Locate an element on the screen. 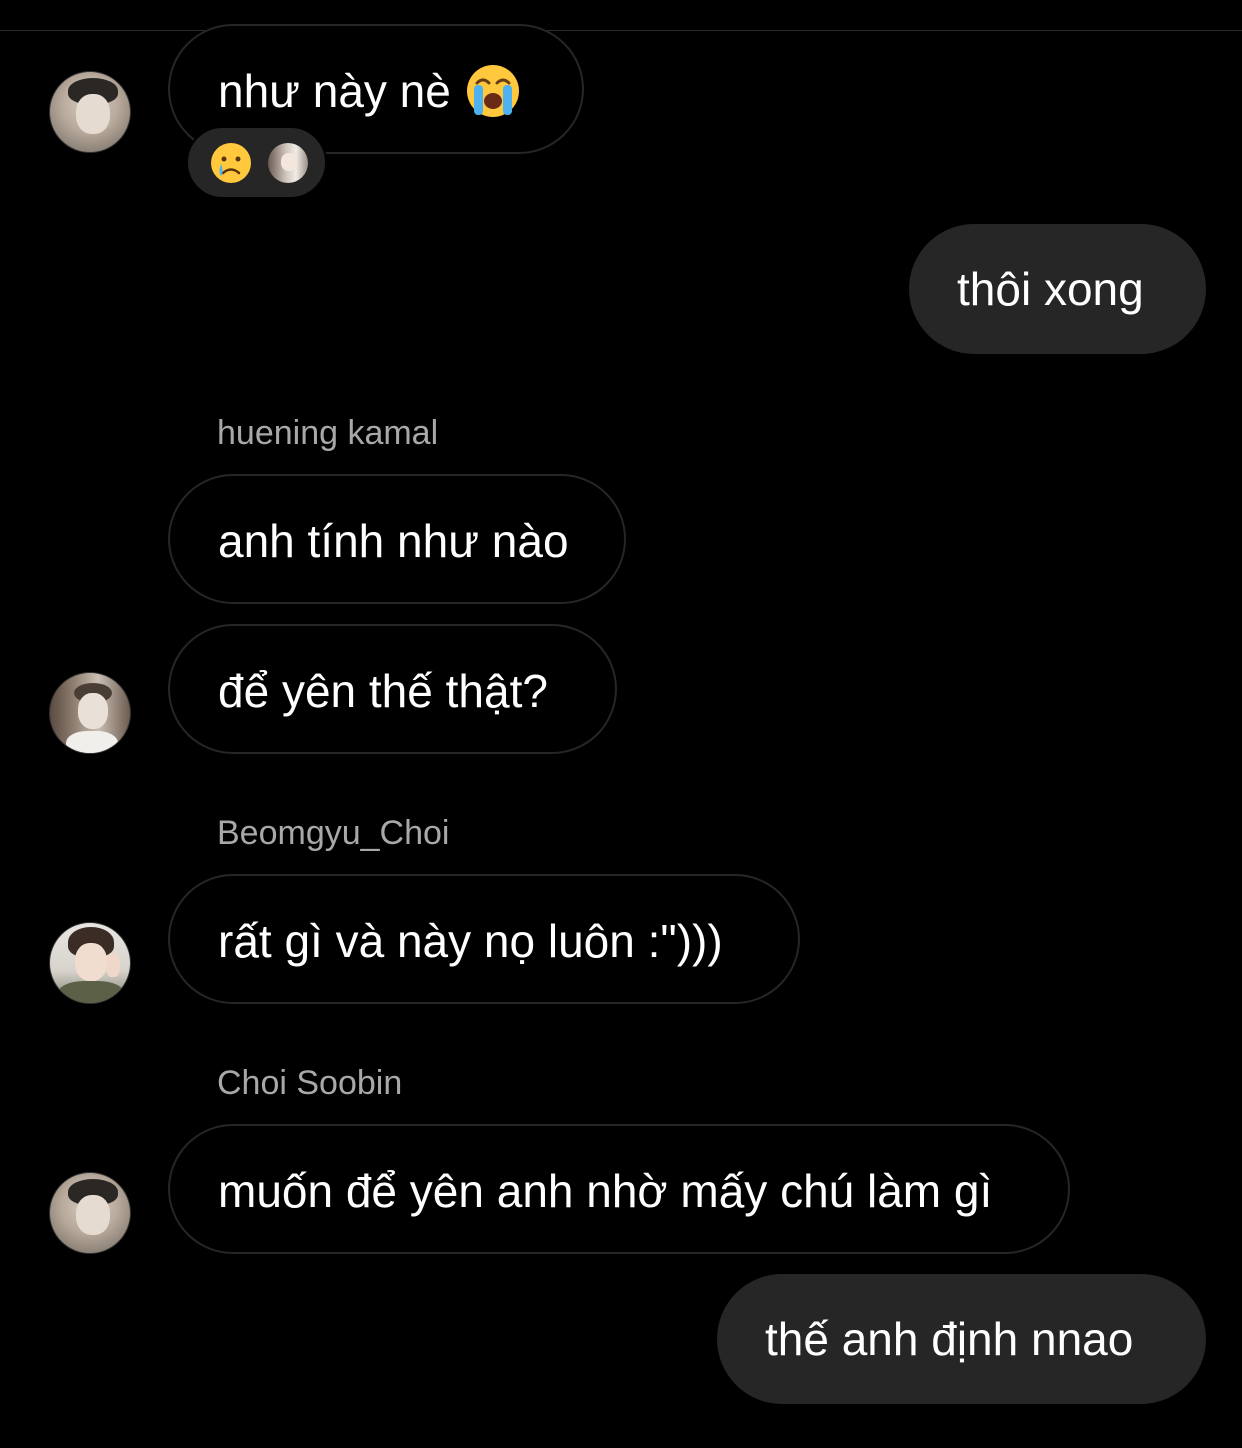 The height and width of the screenshot is (1448, 1242). sender-name: Beomgyu_Choi is located at coordinates (333, 833).